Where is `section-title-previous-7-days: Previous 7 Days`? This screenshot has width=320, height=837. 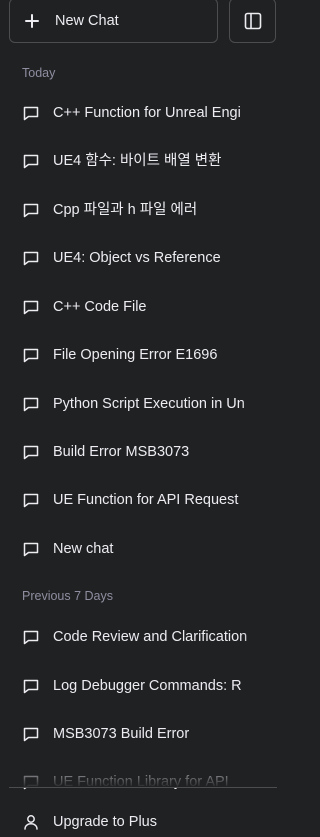 section-title-previous-7-days: Previous 7 Days is located at coordinates (68, 596).